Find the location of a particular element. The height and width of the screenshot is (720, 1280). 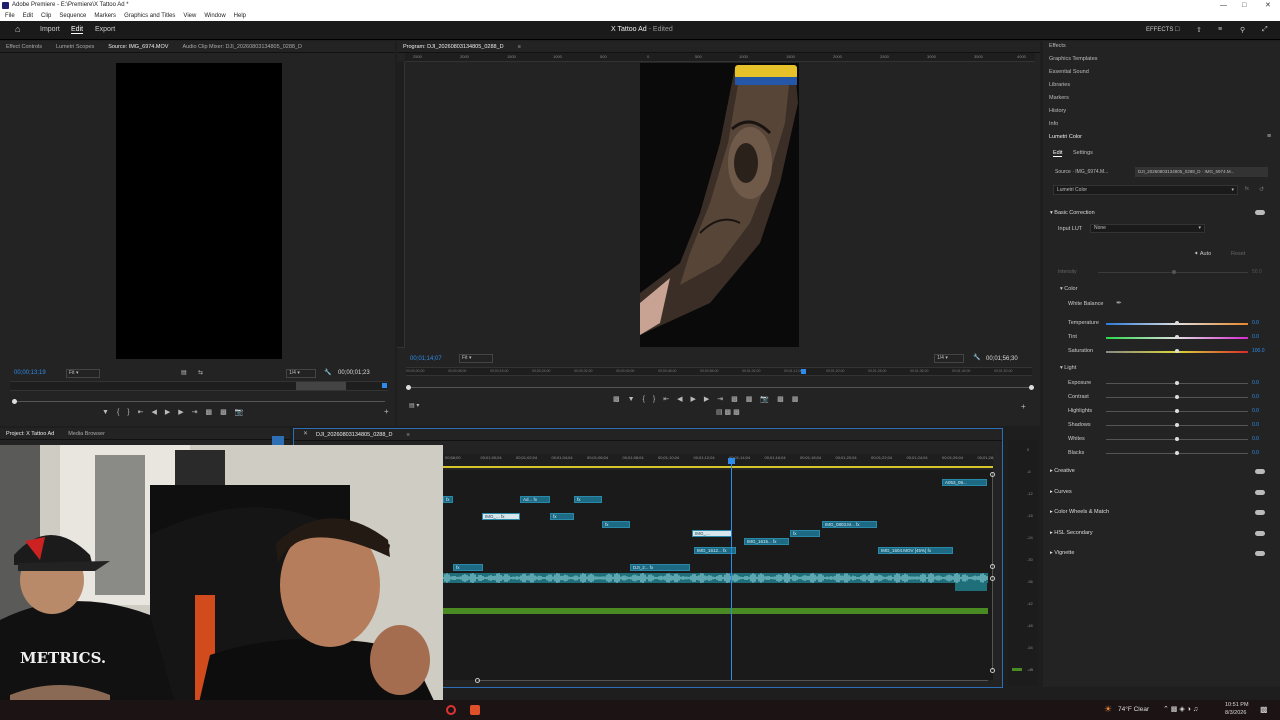

sequence-menu-icon: ≡ is located at coordinates (407, 435).